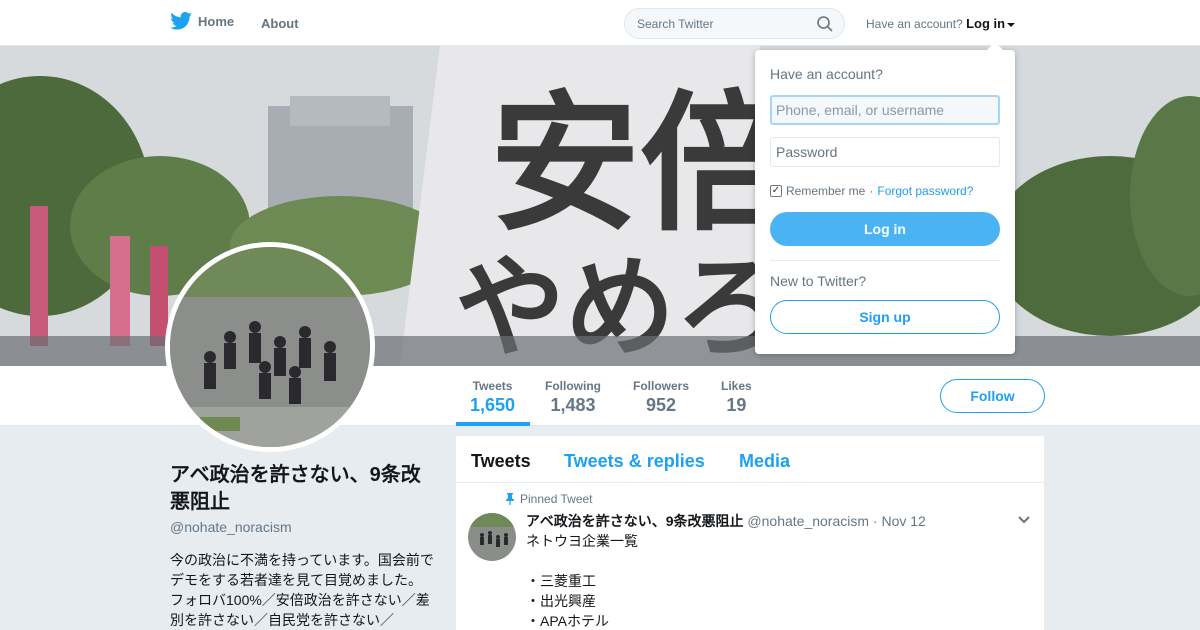 The height and width of the screenshot is (630, 1200). What do you see at coordinates (216, 21) in the screenshot?
I see `nav-home-label: Home` at bounding box center [216, 21].